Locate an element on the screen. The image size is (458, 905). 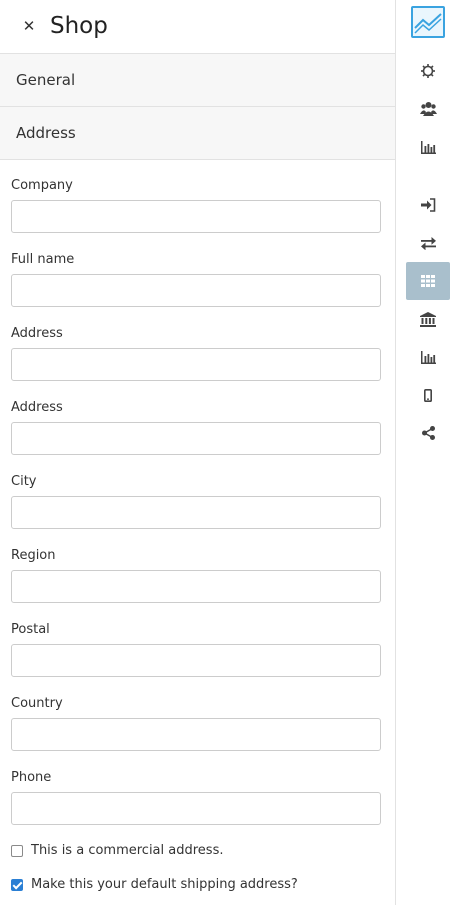
commercial-address-row: This is a commercial address. is located at coordinates (117, 851).